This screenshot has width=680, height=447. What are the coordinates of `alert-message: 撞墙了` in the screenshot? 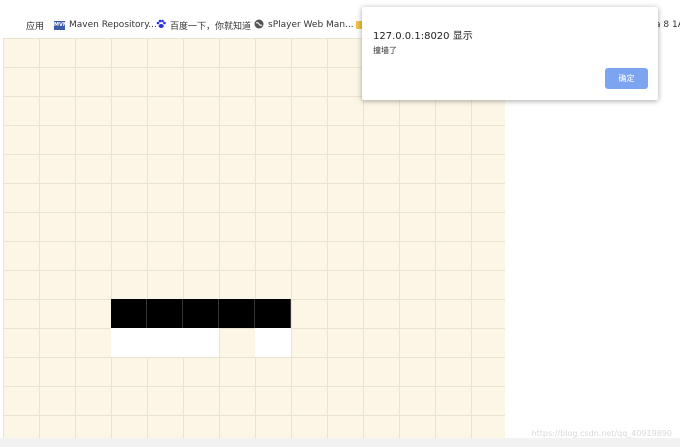 It's located at (385, 50).